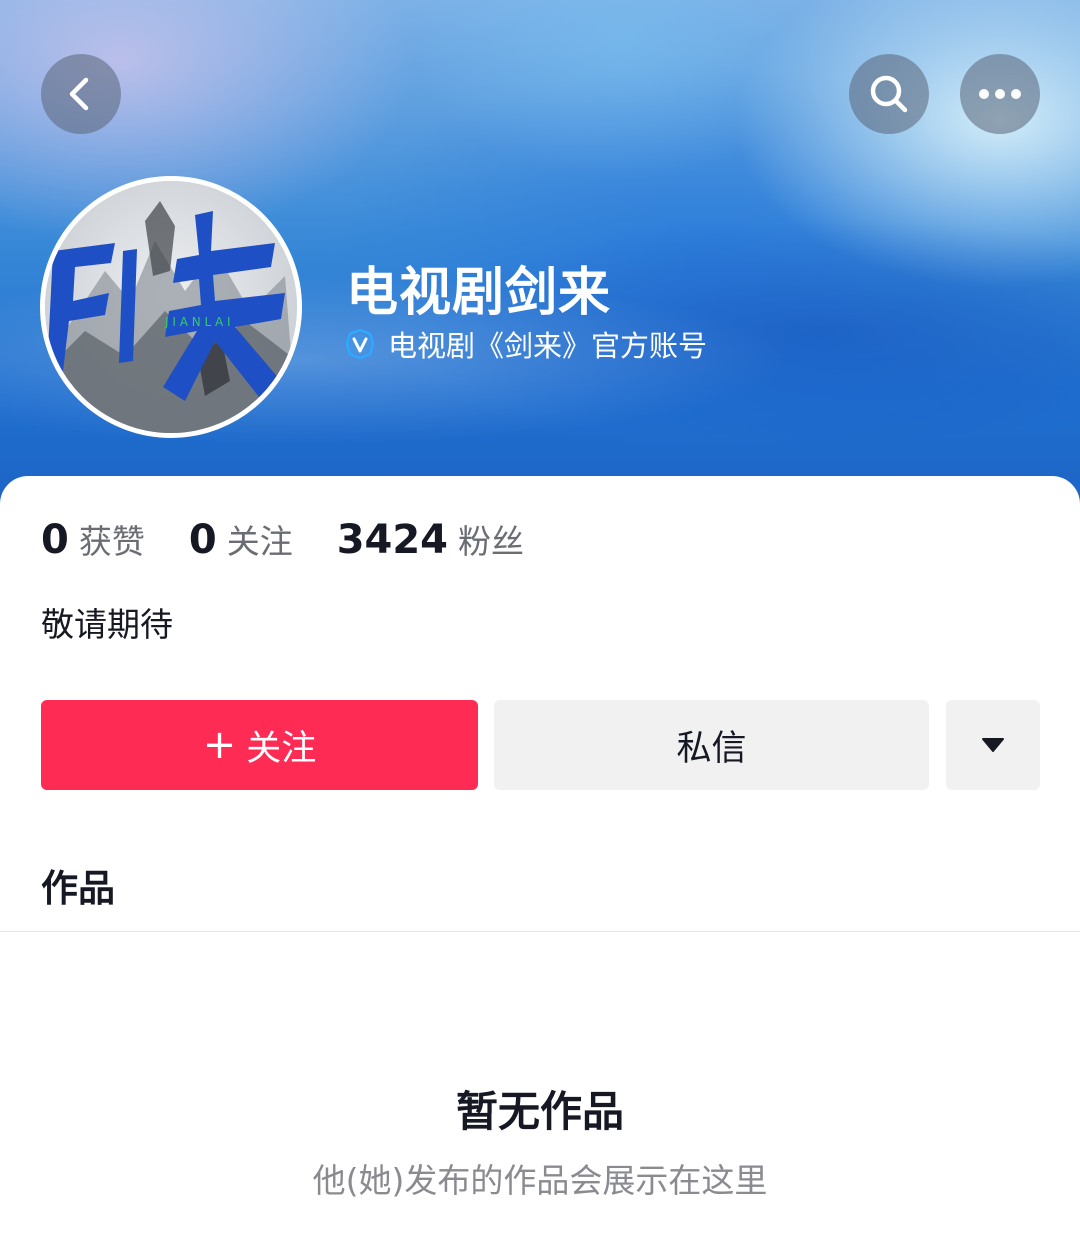 This screenshot has height=1255, width=1080. I want to click on stat-likes-label: 获赞, so click(111, 541).